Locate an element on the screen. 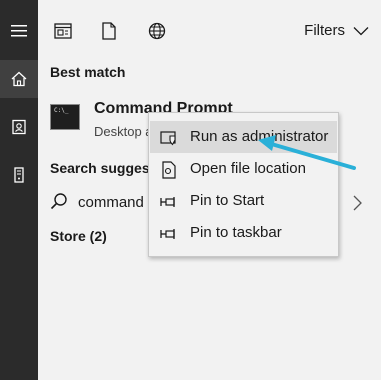 This screenshot has height=380, width=381. filters-dropdown: Filters is located at coordinates (336, 30).